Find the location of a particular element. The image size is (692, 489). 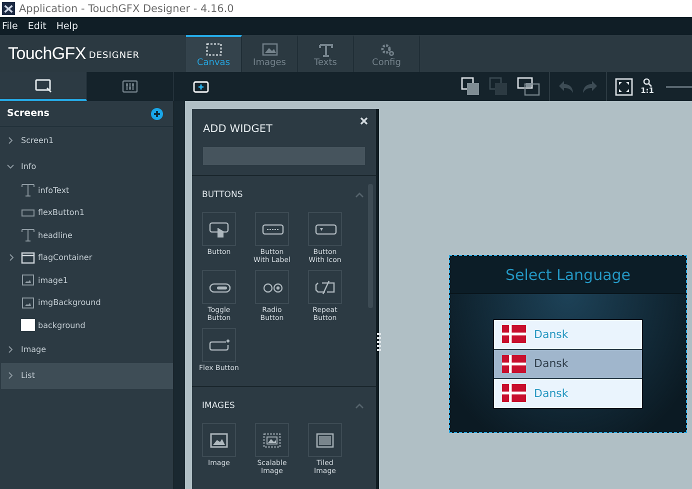

language-row: Dansk is located at coordinates (568, 364).